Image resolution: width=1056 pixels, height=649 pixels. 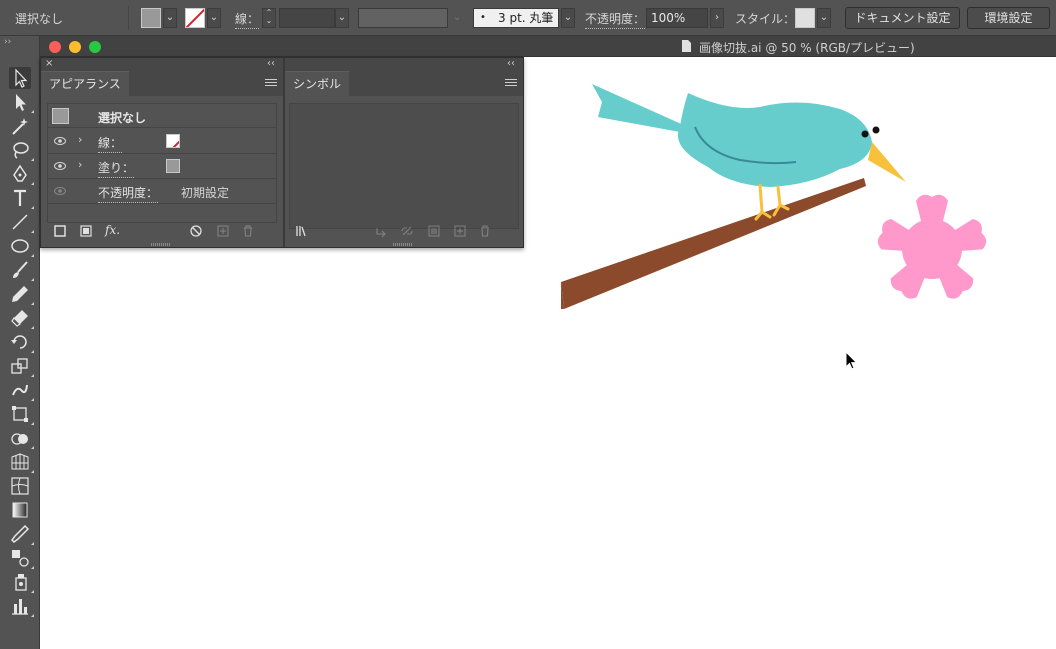 I want to click on scale-tool-icon, so click(x=21, y=366).